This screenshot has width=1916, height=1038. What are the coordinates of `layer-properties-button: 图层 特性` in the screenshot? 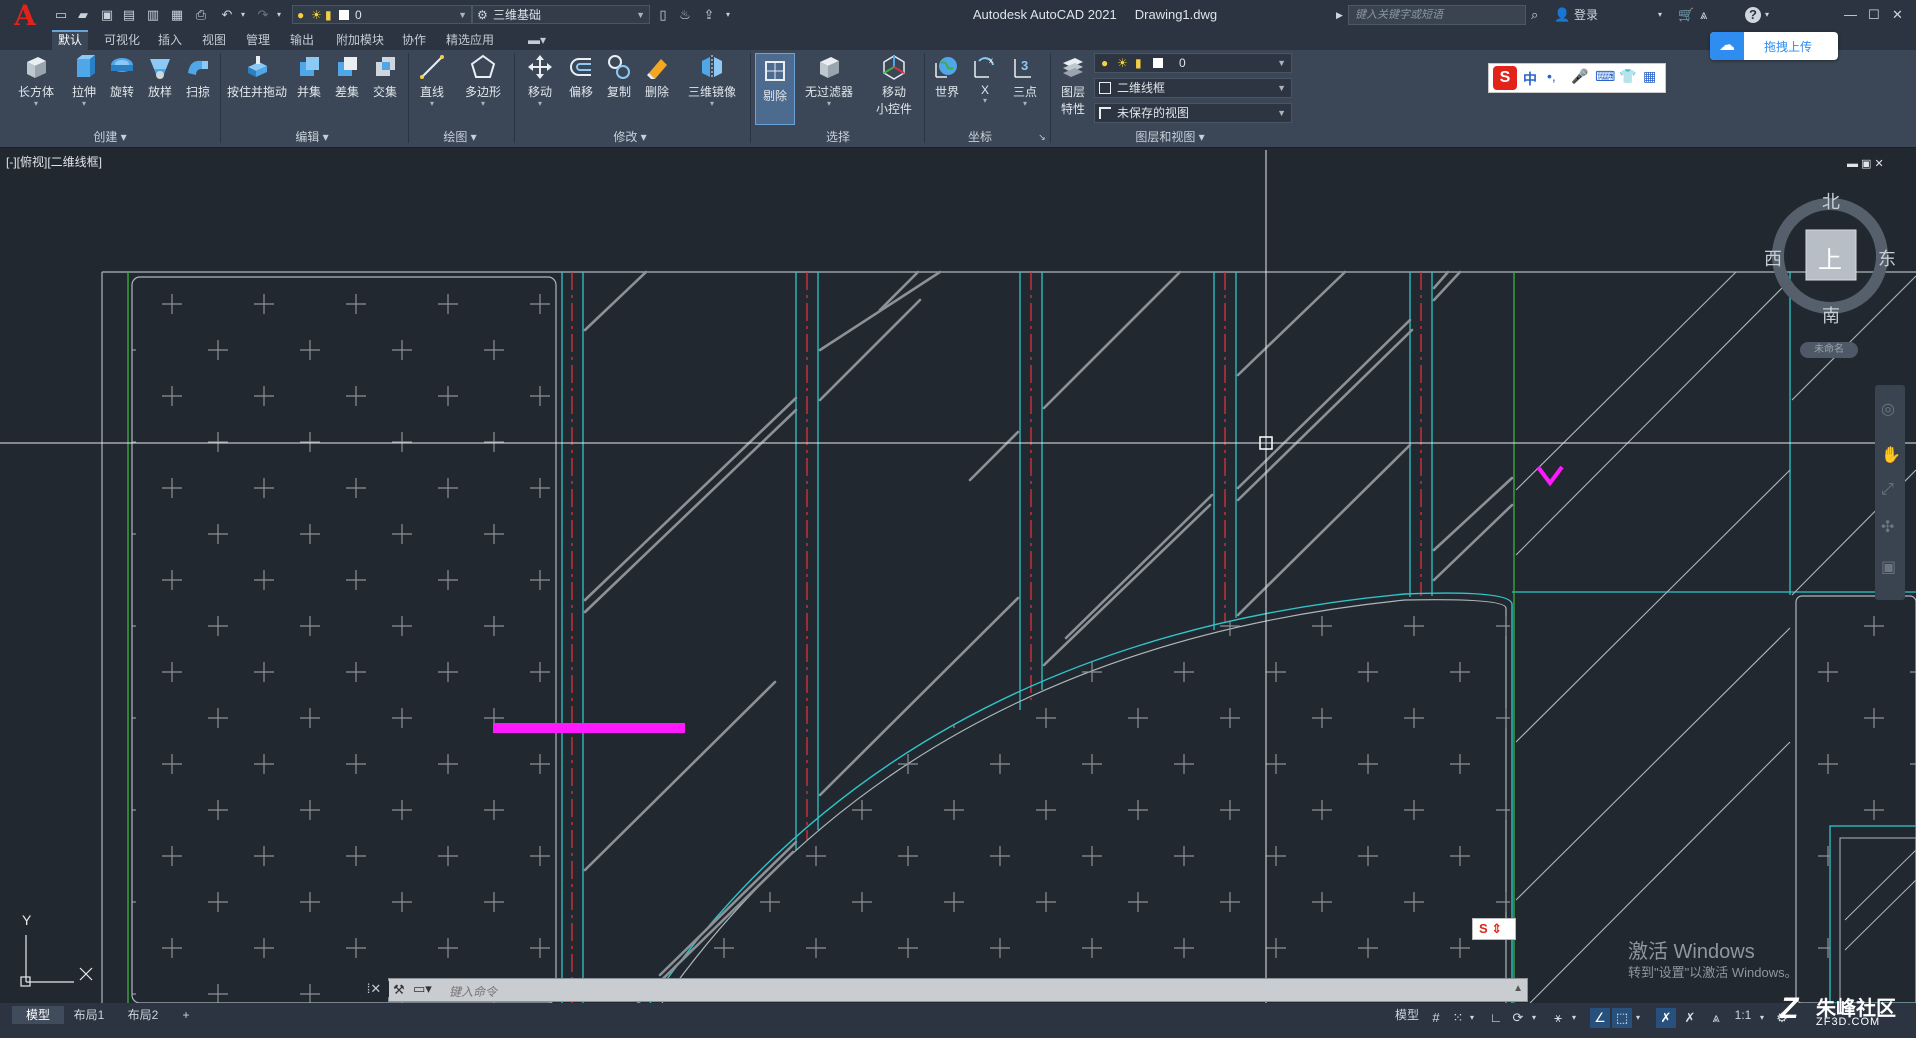 It's located at (1073, 90).